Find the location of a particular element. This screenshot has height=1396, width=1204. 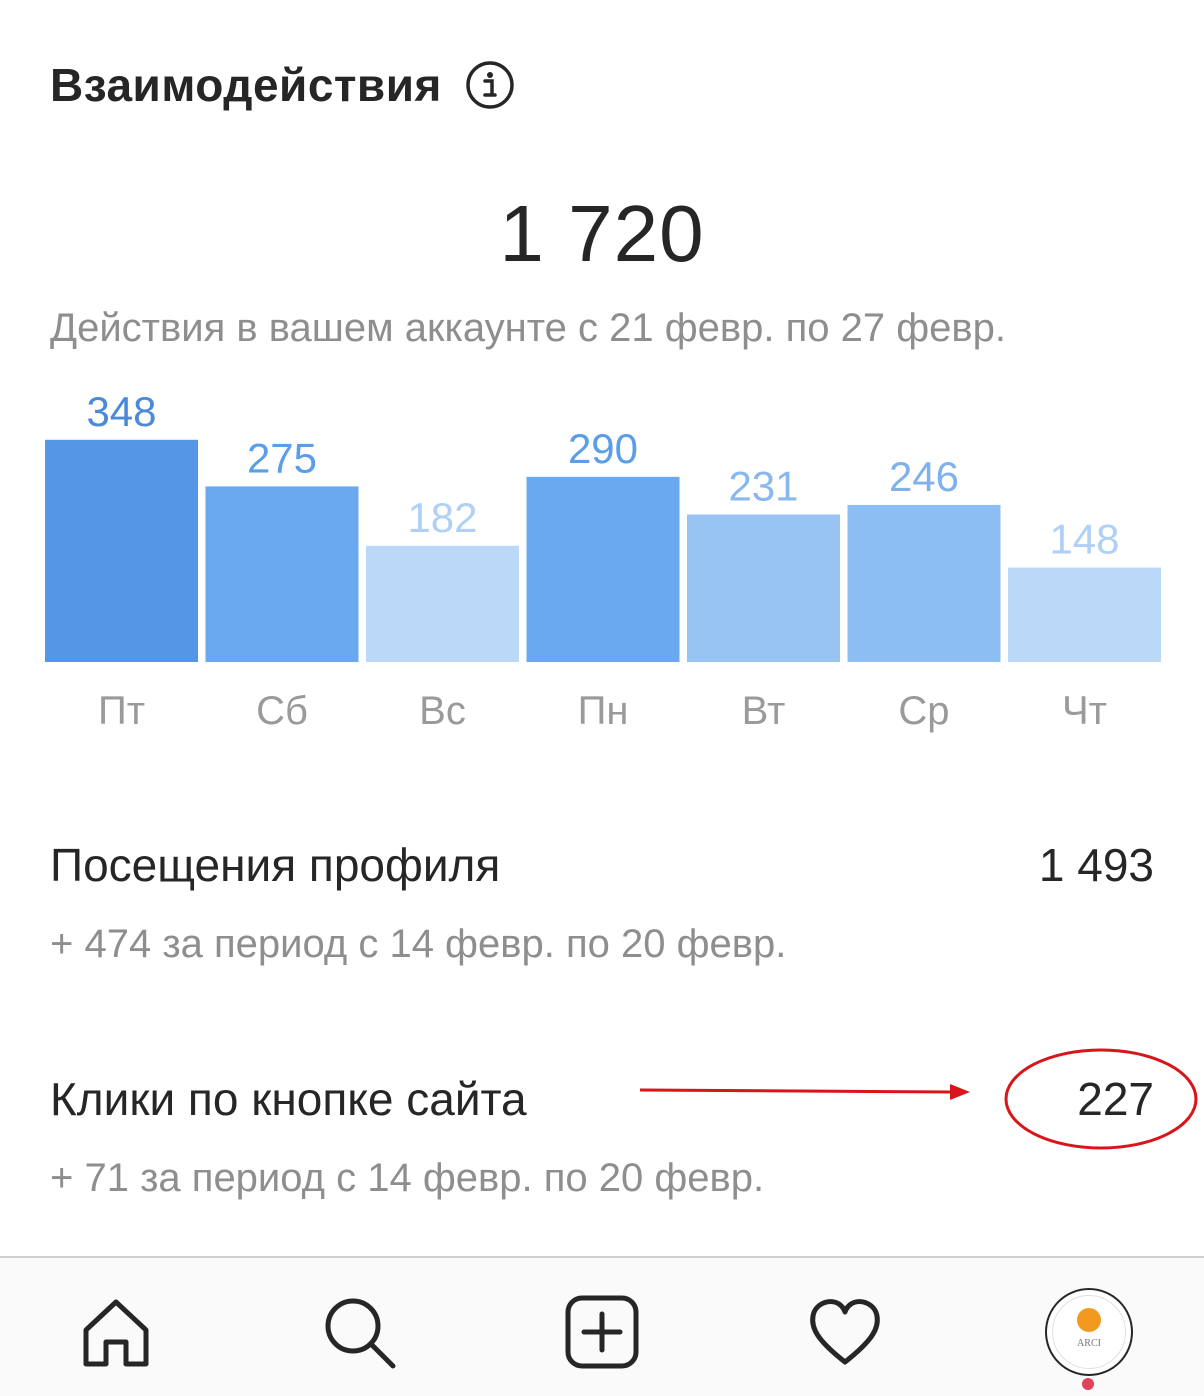

section-header: Взаимодействия is located at coordinates (283, 85).